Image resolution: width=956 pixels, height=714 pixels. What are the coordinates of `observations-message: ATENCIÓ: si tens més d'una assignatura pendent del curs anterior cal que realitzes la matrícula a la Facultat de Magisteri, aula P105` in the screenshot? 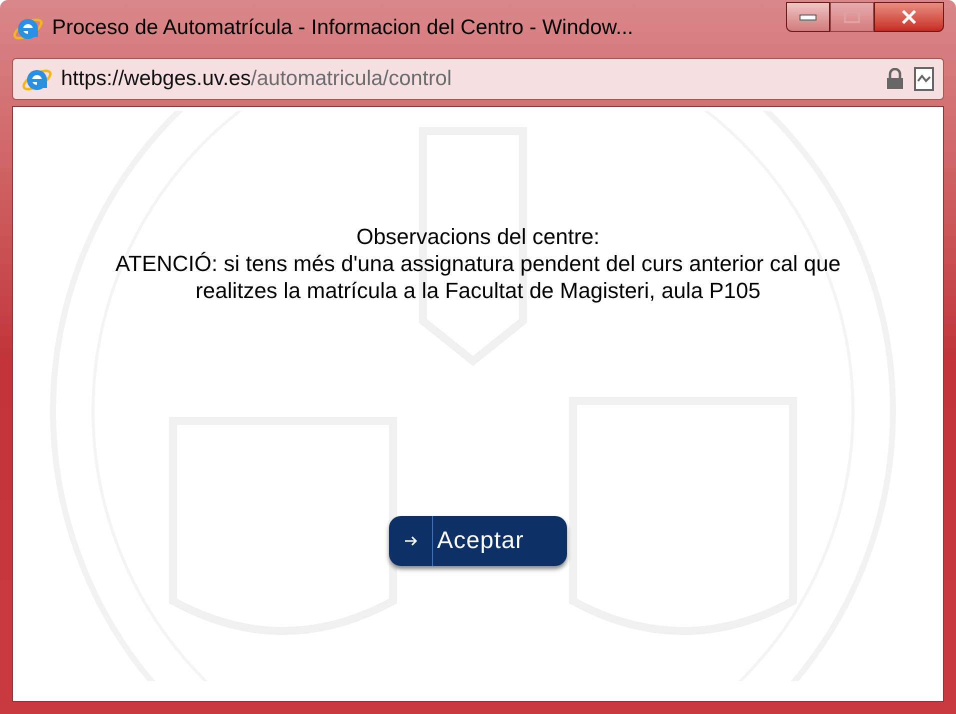 It's located at (478, 277).